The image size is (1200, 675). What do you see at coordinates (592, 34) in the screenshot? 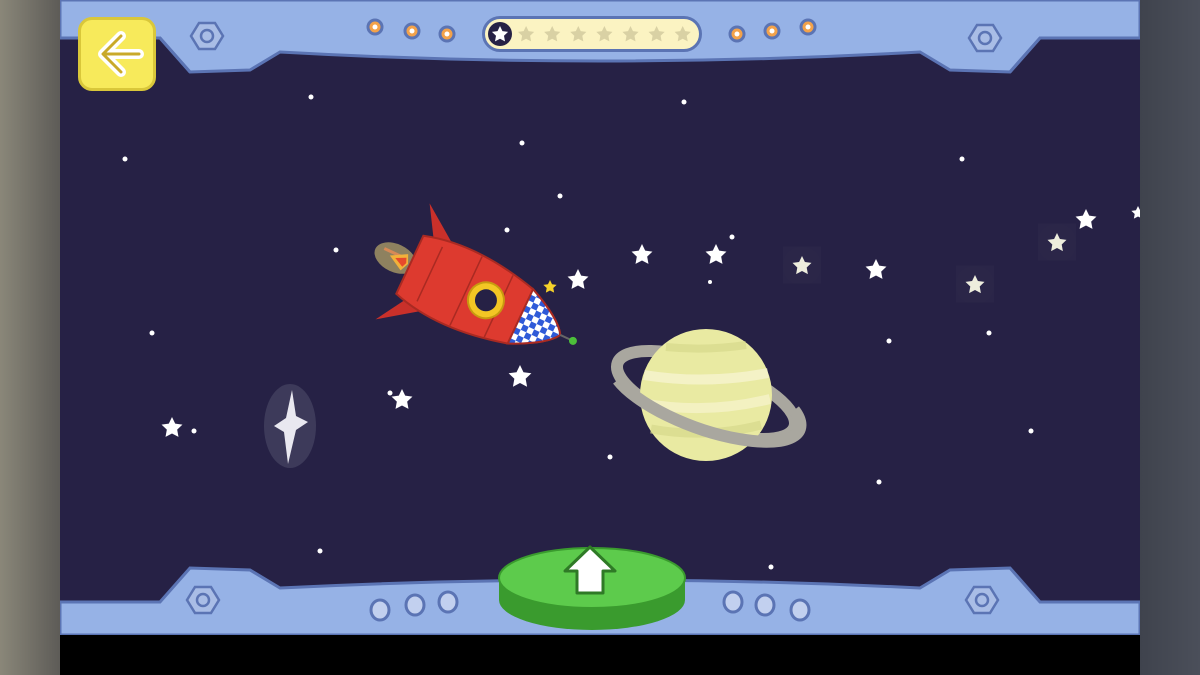
I see `star-progress-bar` at bounding box center [592, 34].